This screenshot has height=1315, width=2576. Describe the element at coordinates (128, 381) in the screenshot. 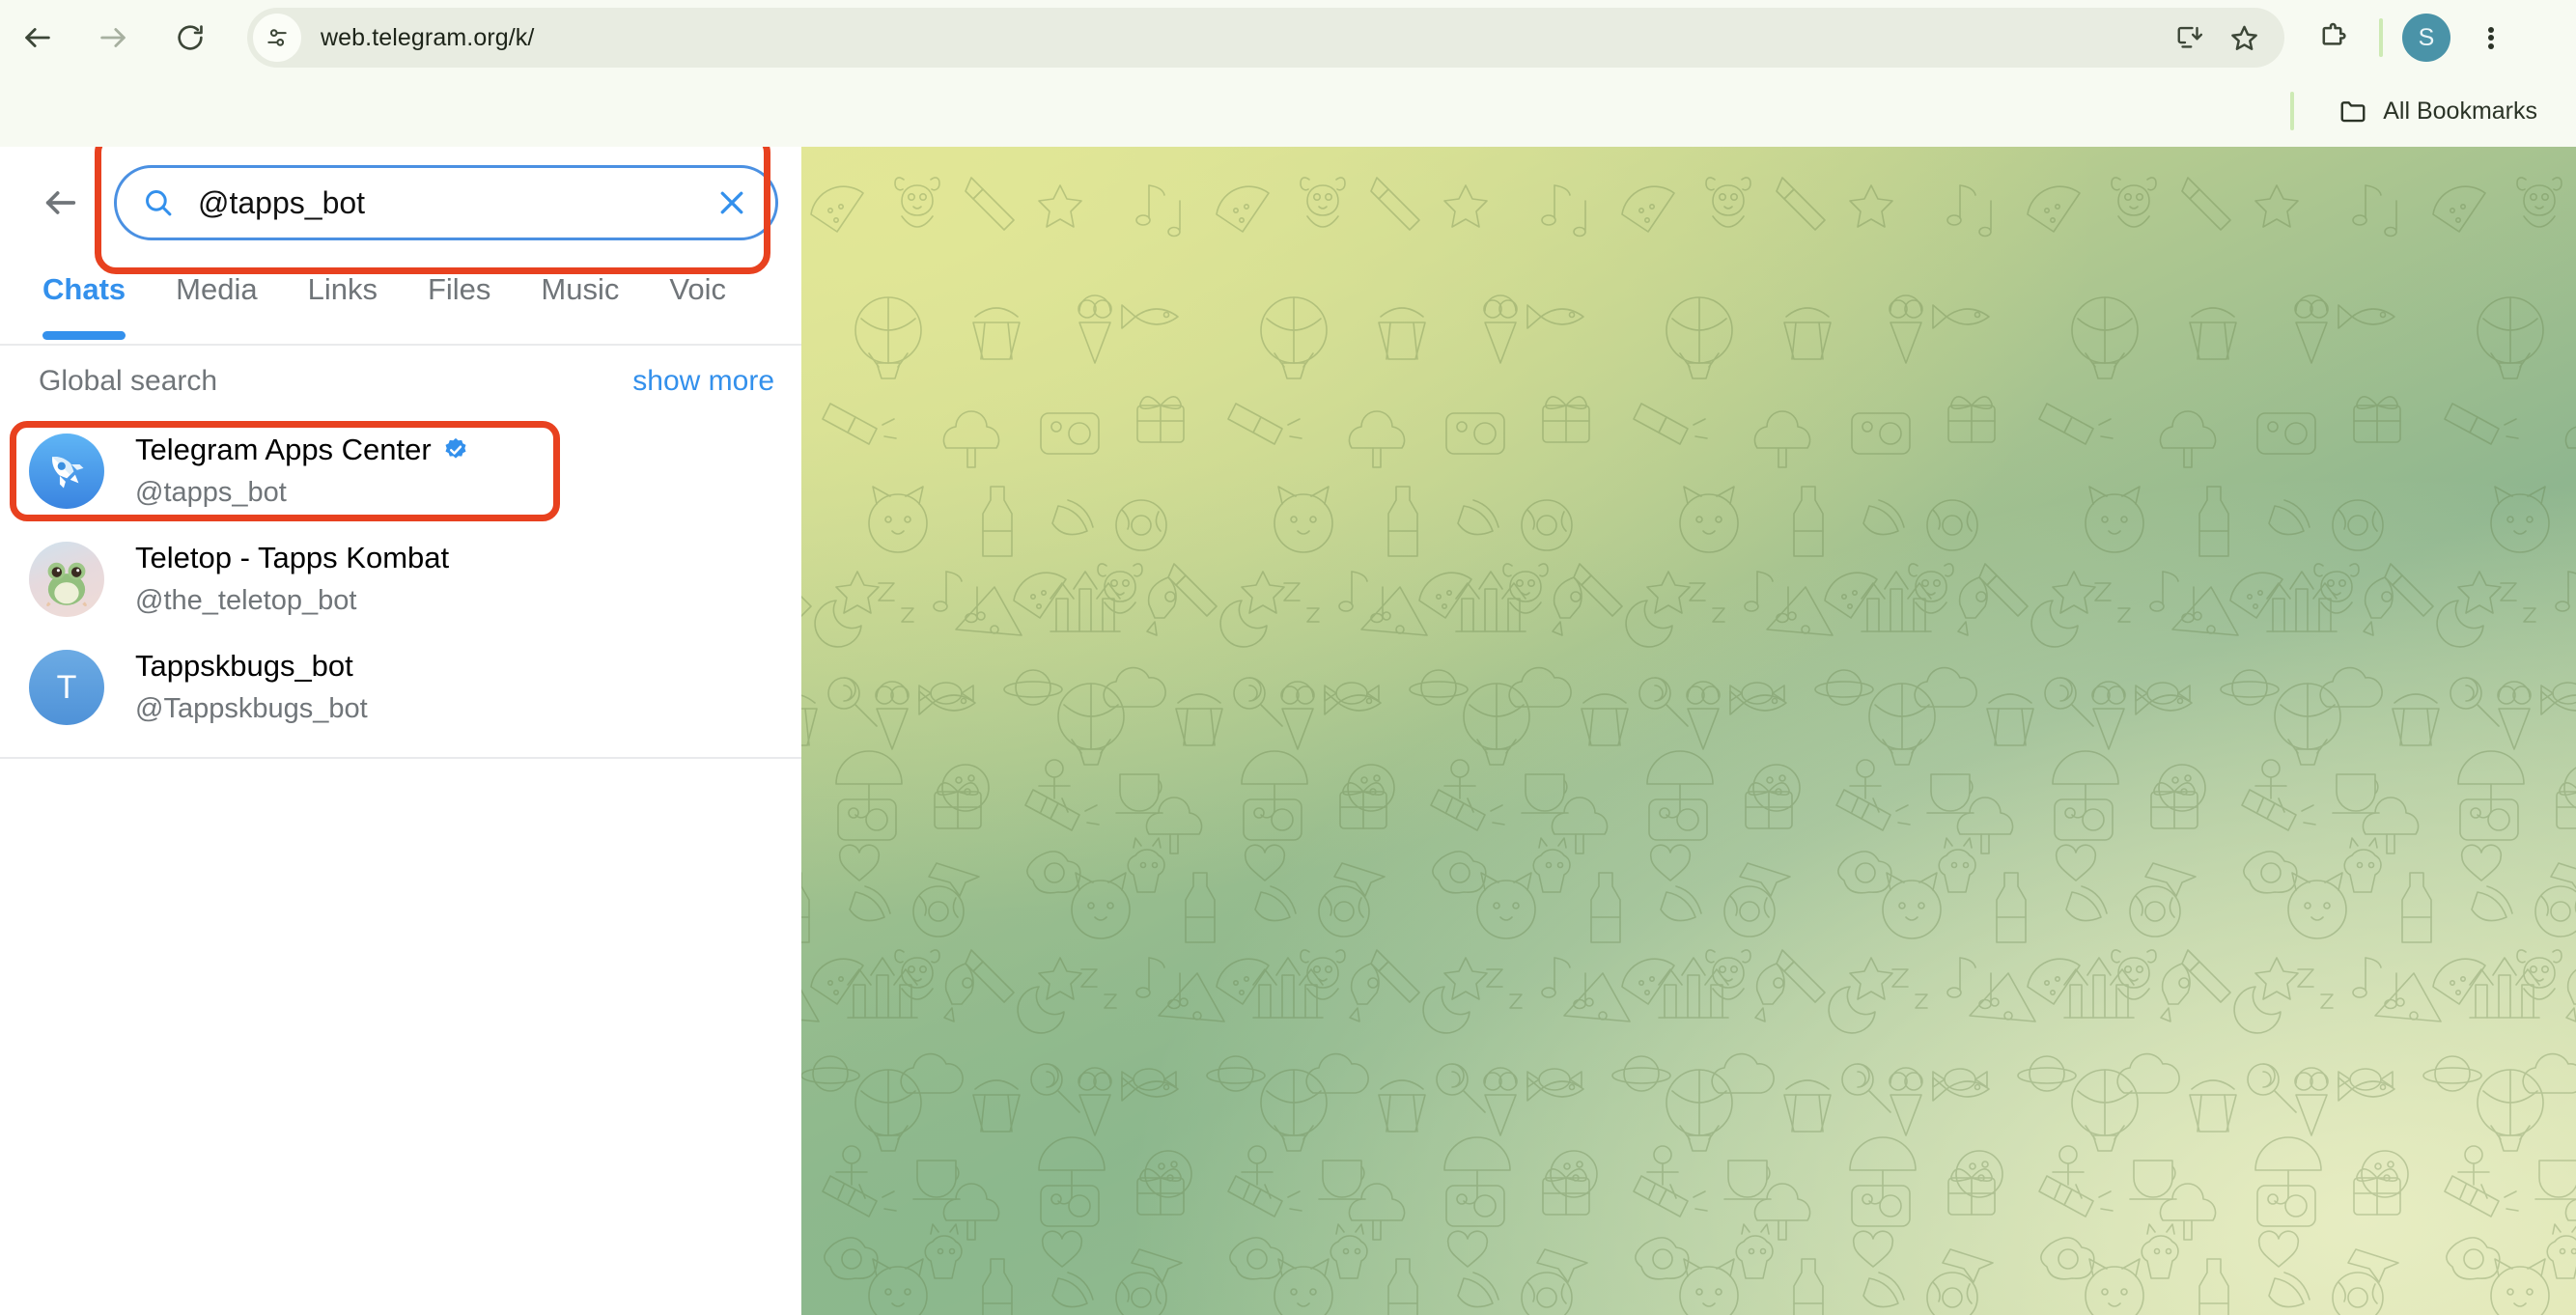

I see `global-search-title: Global search` at that location.